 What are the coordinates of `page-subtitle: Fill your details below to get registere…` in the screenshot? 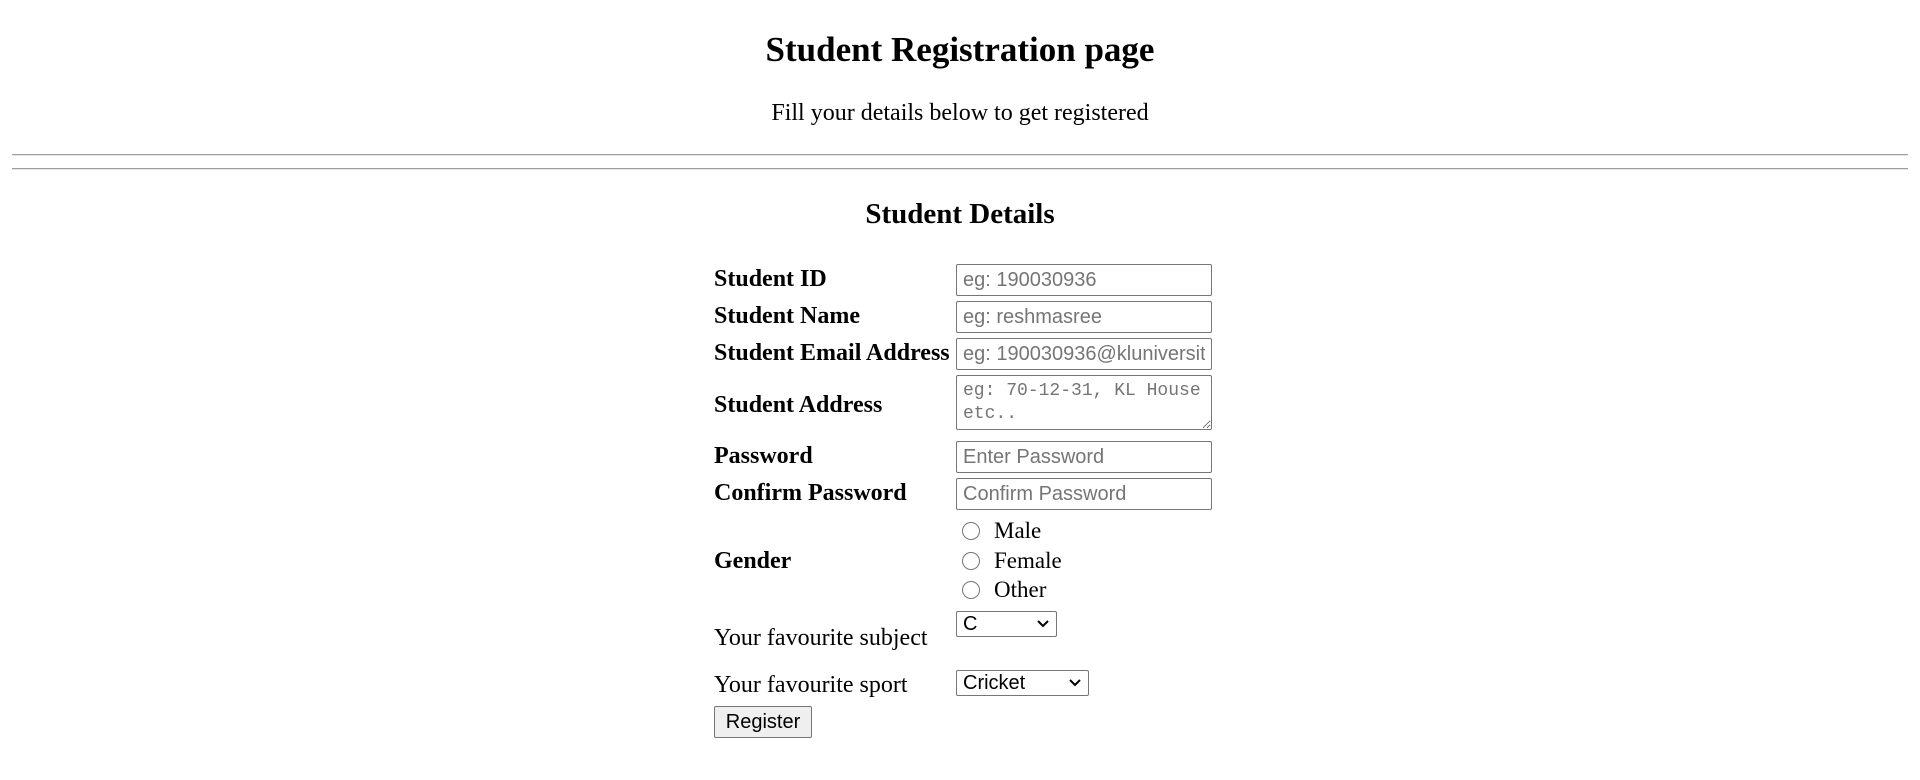 It's located at (960, 113).